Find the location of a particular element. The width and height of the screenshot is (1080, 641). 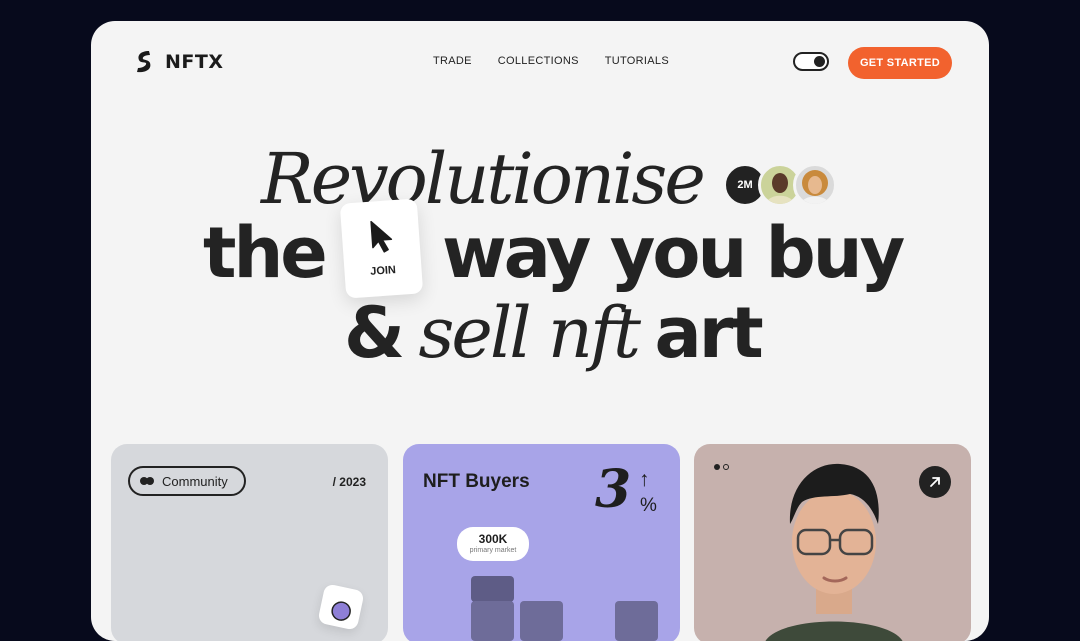

arrow-up-icon: ↑ is located at coordinates (644, 479).